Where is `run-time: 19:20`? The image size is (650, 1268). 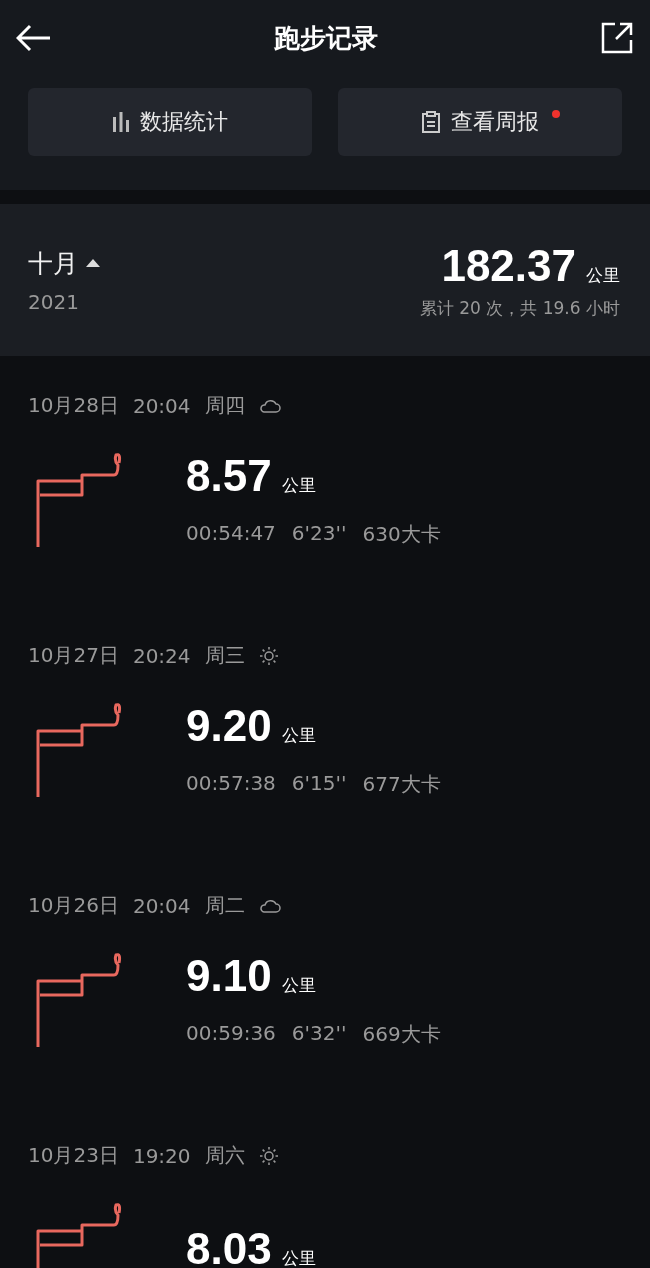 run-time: 19:20 is located at coordinates (161, 1155).